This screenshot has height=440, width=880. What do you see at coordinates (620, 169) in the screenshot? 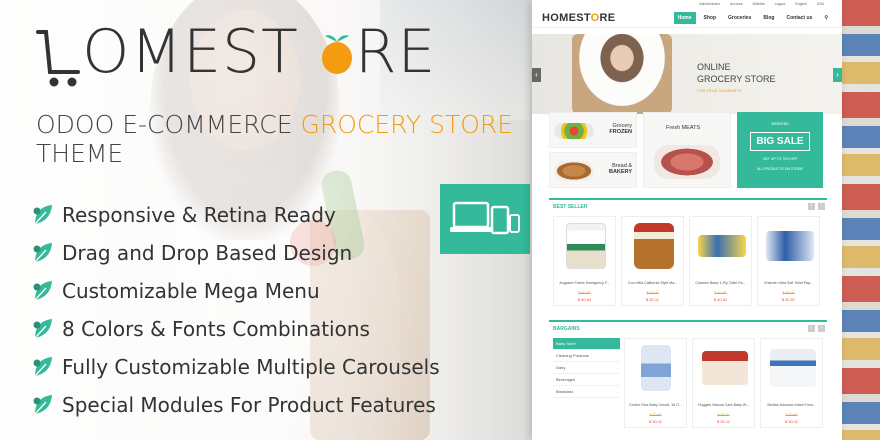
I see `category-bakery-label: Bread & BAKERY` at bounding box center [620, 169].